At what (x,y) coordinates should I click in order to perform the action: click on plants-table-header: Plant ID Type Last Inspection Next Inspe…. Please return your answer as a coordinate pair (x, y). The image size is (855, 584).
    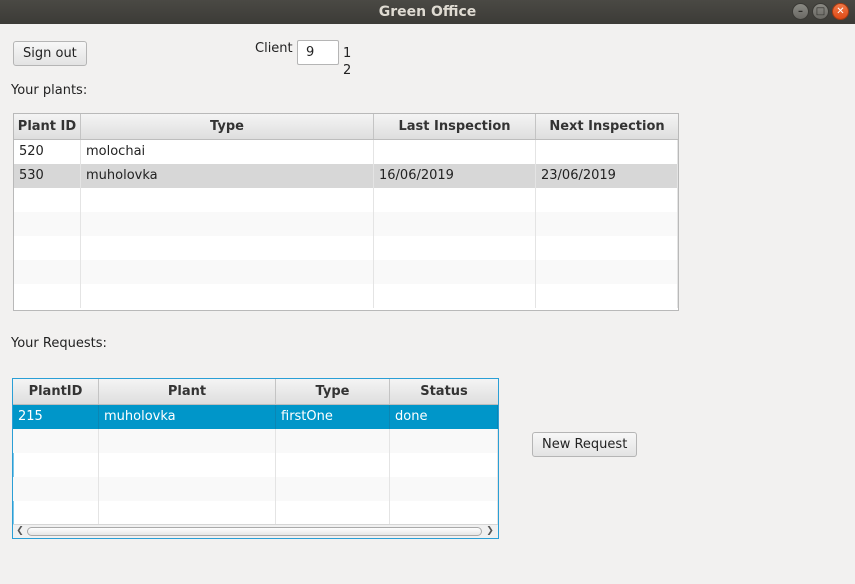
    Looking at the image, I should click on (346, 127).